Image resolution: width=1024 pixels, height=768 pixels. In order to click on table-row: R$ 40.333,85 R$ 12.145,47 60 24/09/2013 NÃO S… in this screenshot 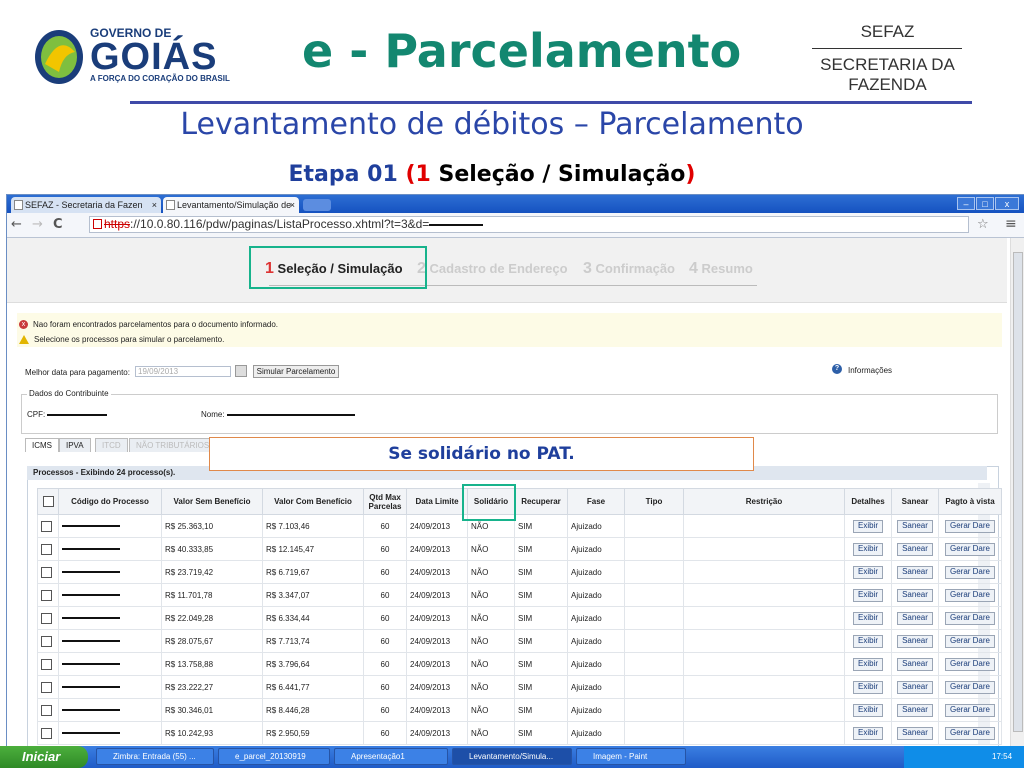, I will do `click(519, 549)`.